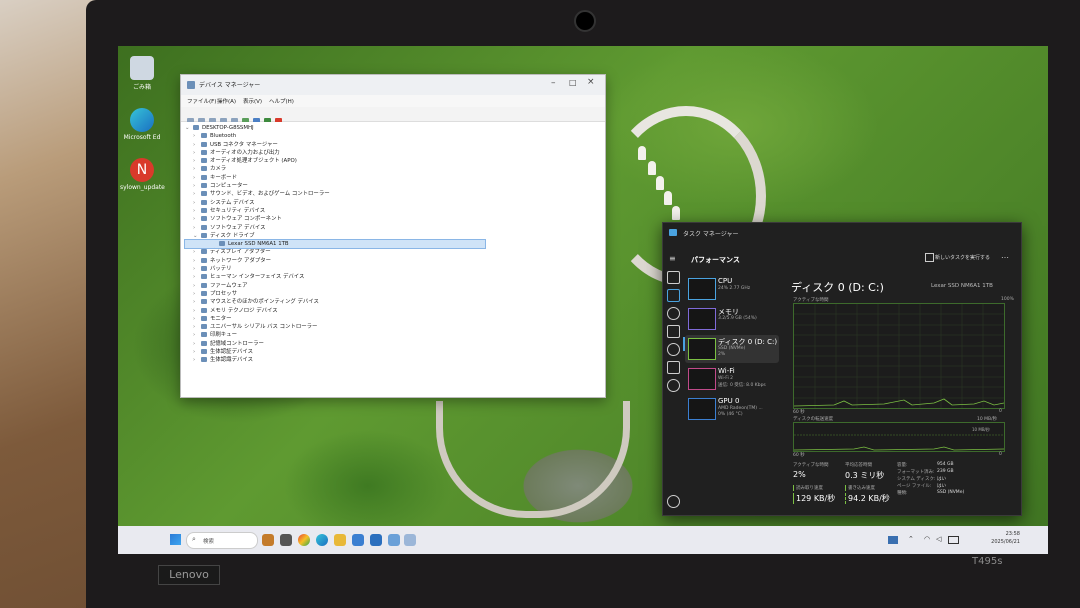 The height and width of the screenshot is (608, 1080). I want to click on tray-app-icon, so click(893, 540).